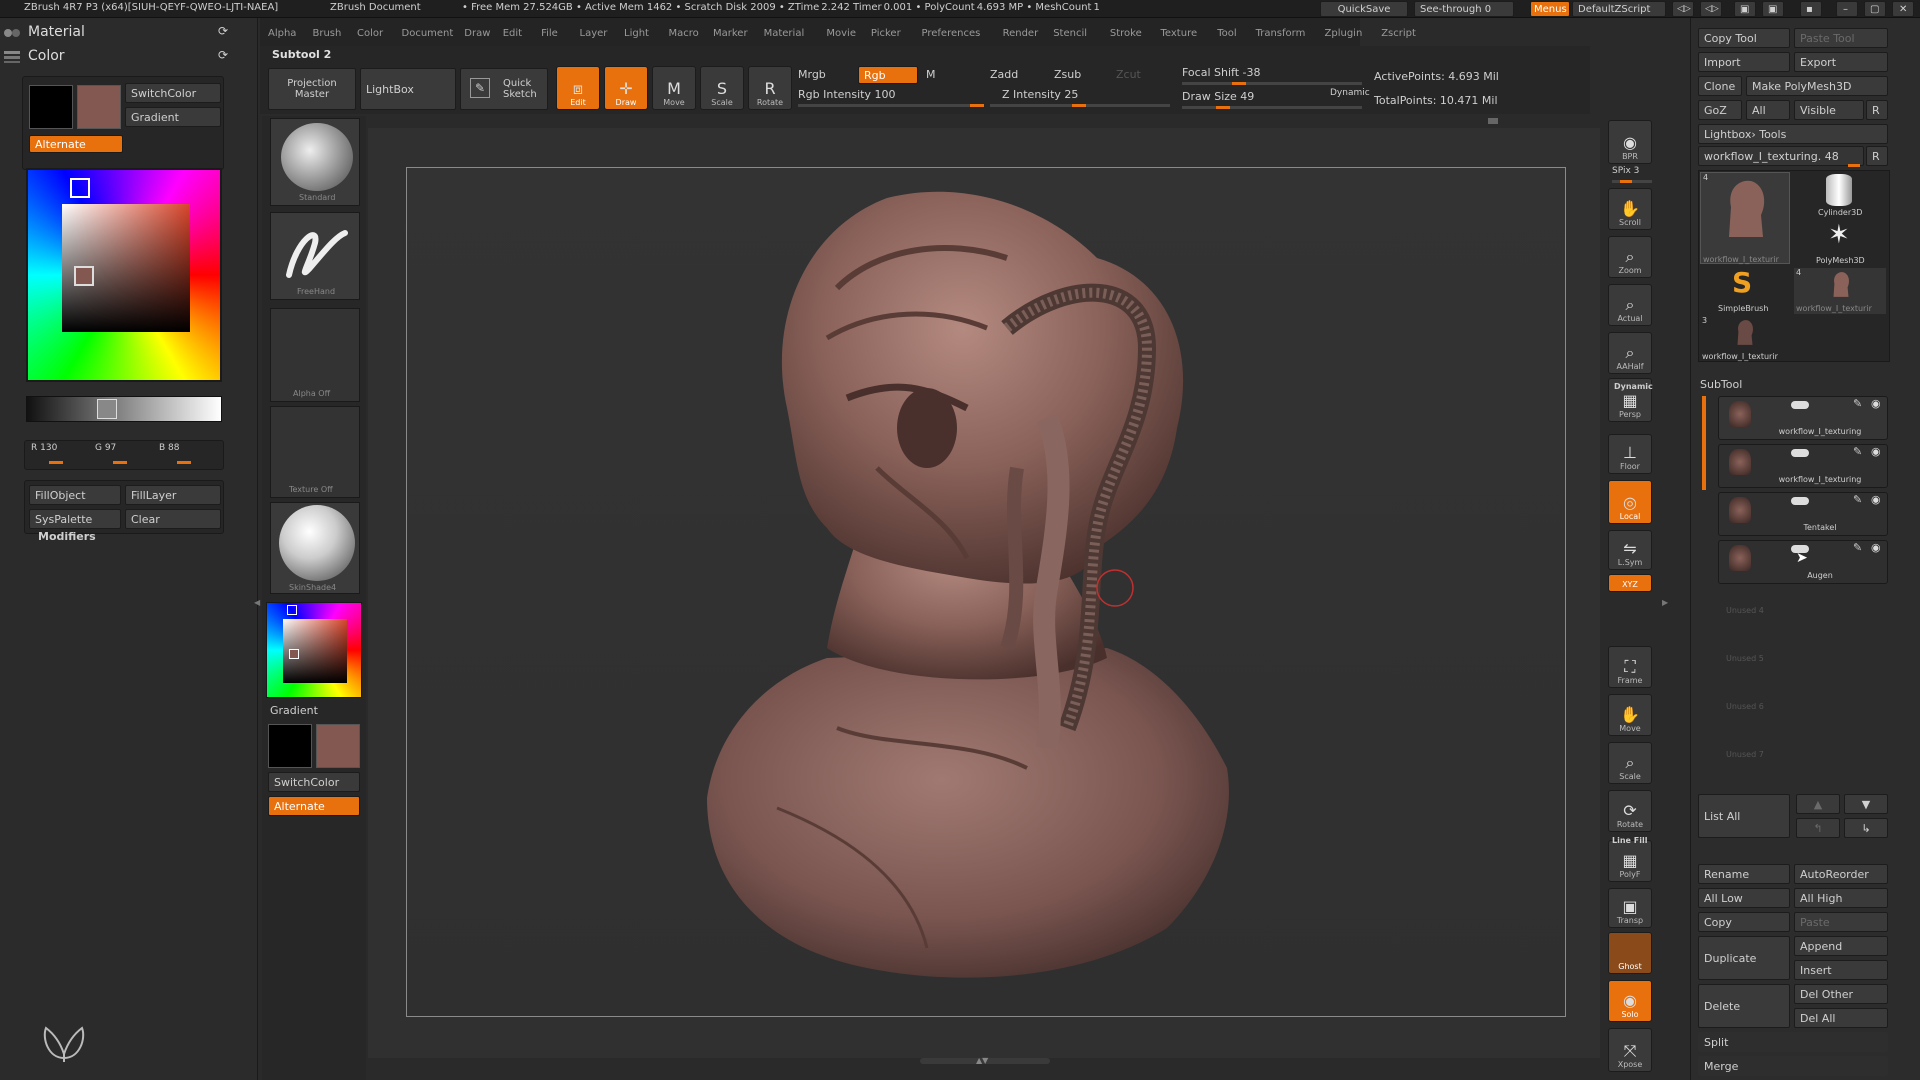 The height and width of the screenshot is (1080, 1920). I want to click on window-layout-icon: ▣, so click(1745, 9).